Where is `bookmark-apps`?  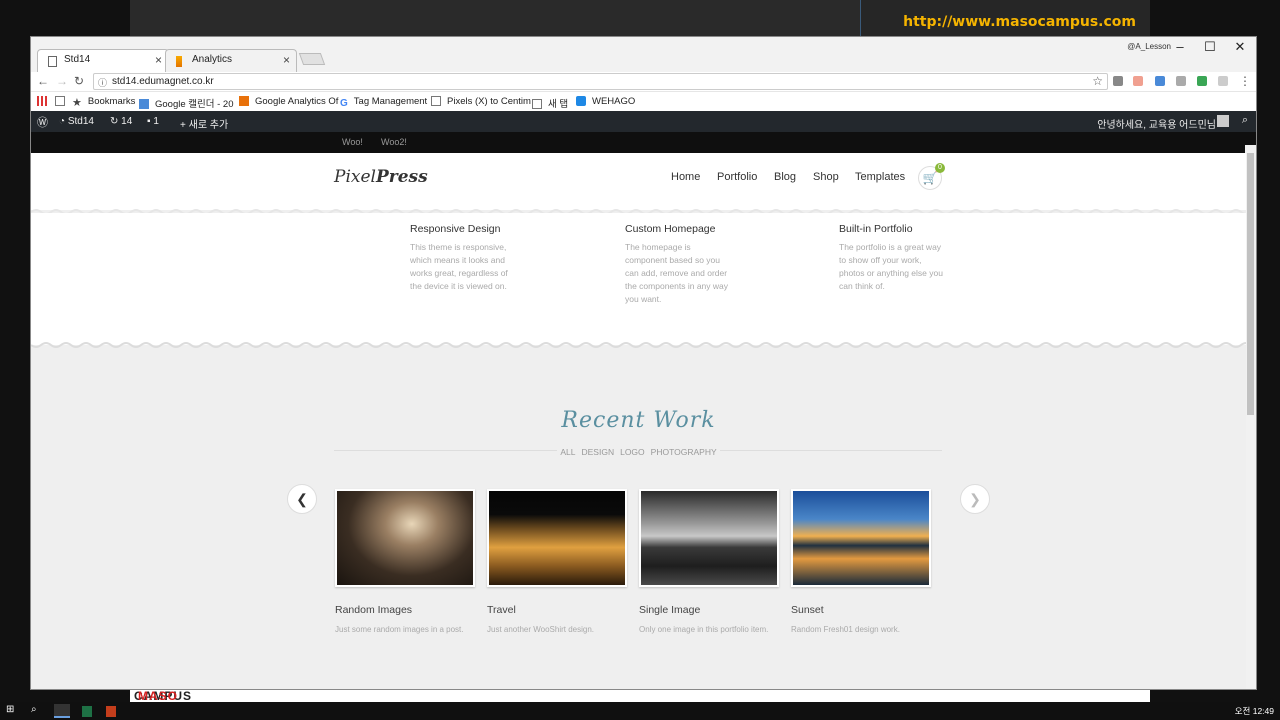 bookmark-apps is located at coordinates (45, 101).